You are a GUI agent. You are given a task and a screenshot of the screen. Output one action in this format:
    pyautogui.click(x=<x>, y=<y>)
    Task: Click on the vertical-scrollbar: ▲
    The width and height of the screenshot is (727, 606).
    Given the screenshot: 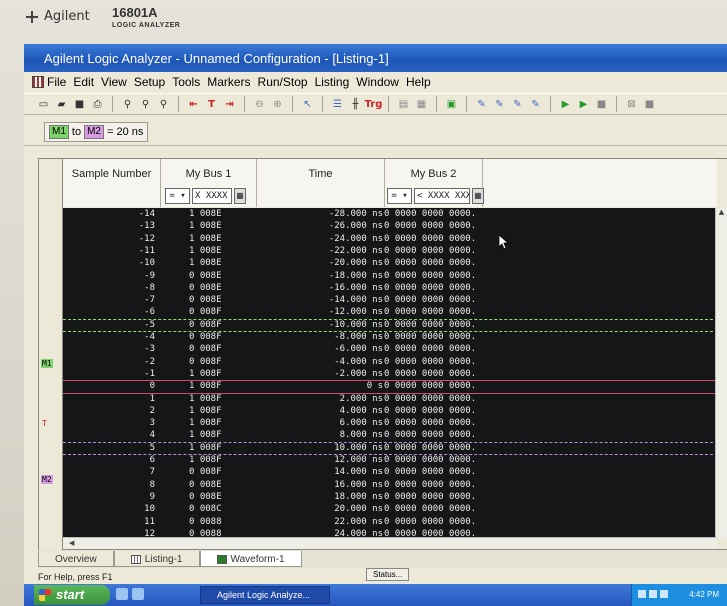 What is the action you would take?
    pyautogui.click(x=721, y=373)
    